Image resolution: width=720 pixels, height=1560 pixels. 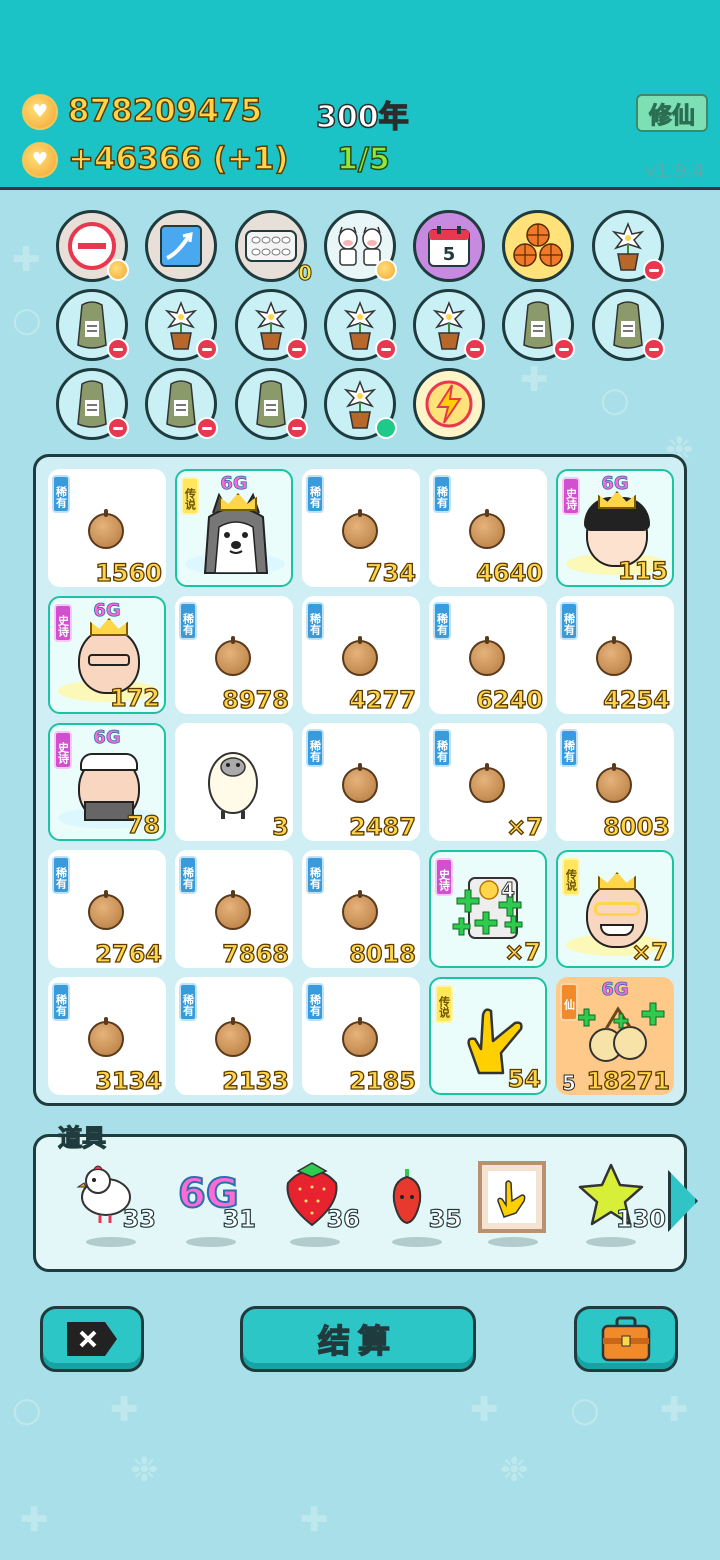 I want to click on cow-pair-icon, so click(x=360, y=246).